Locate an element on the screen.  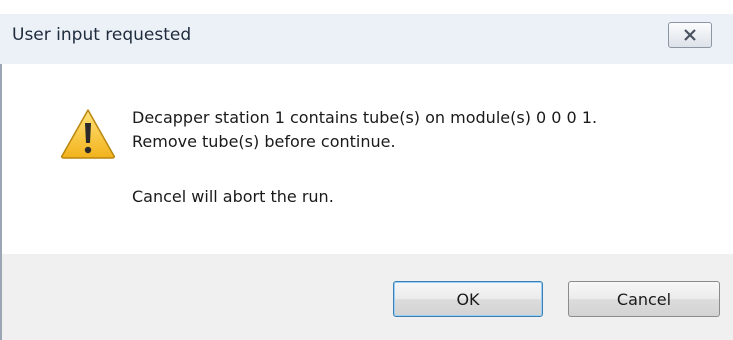
ok-button: OK is located at coordinates (468, 299).